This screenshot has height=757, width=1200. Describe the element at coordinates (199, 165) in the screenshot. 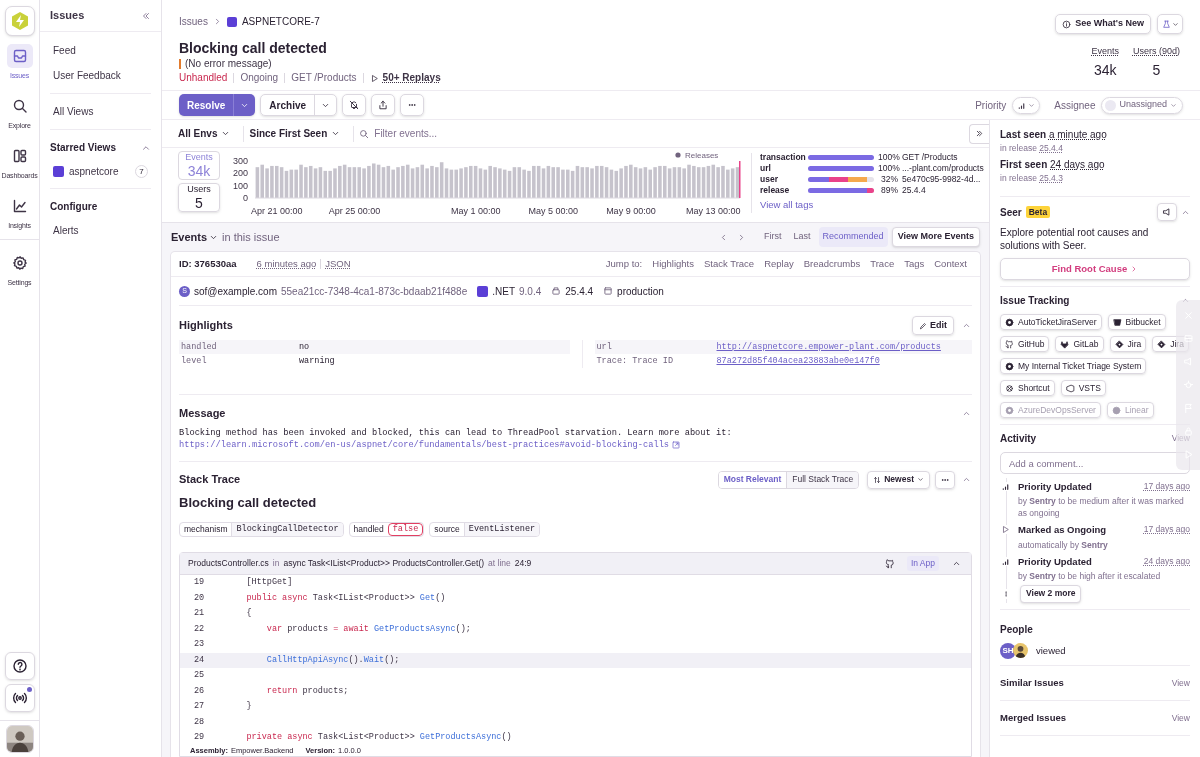

I see `summary-toggle: Events 34k` at that location.